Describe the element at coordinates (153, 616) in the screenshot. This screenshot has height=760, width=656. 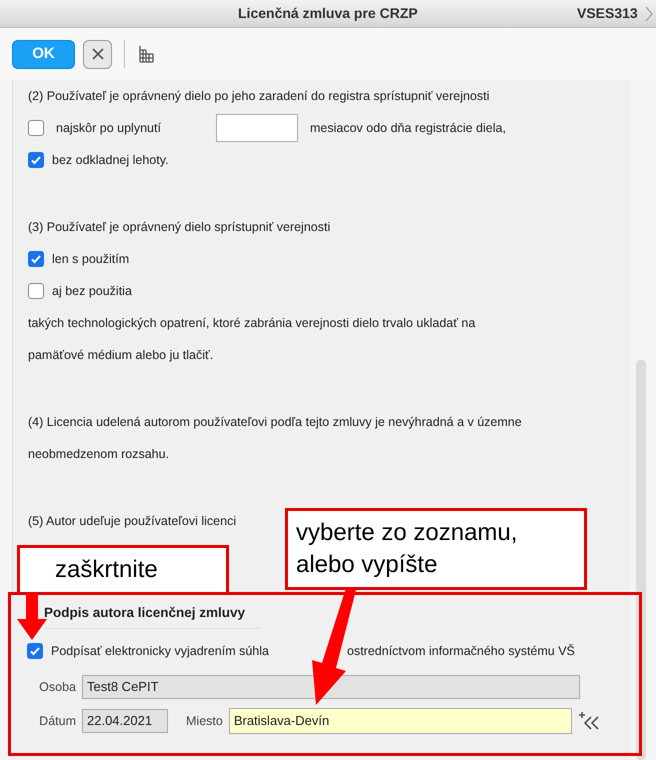
I see `section-title: Podpis autora licenčnej zmluvy` at that location.